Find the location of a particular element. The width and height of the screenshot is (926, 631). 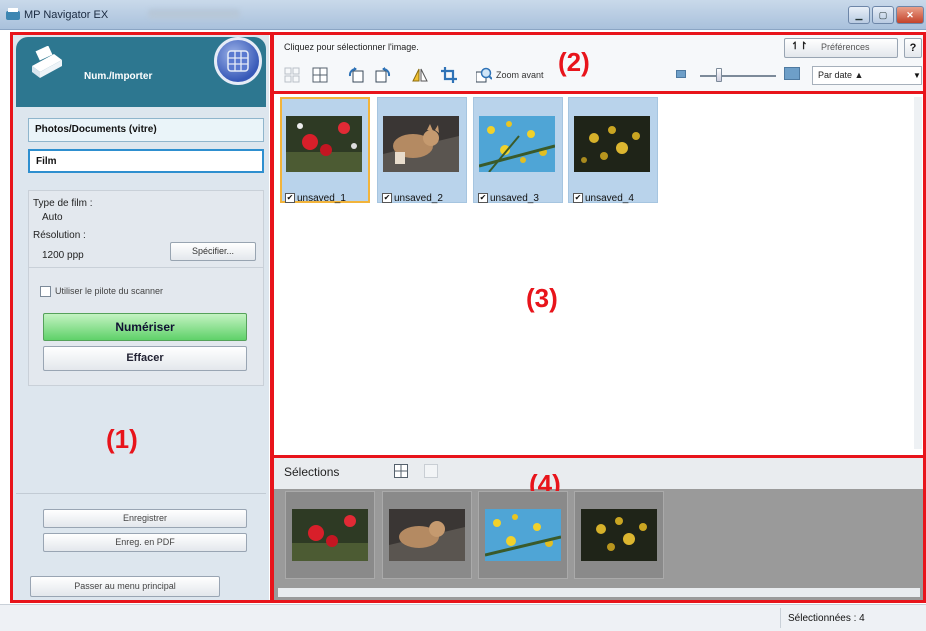

window-title: MP Navigator EX is located at coordinates (66, 15).